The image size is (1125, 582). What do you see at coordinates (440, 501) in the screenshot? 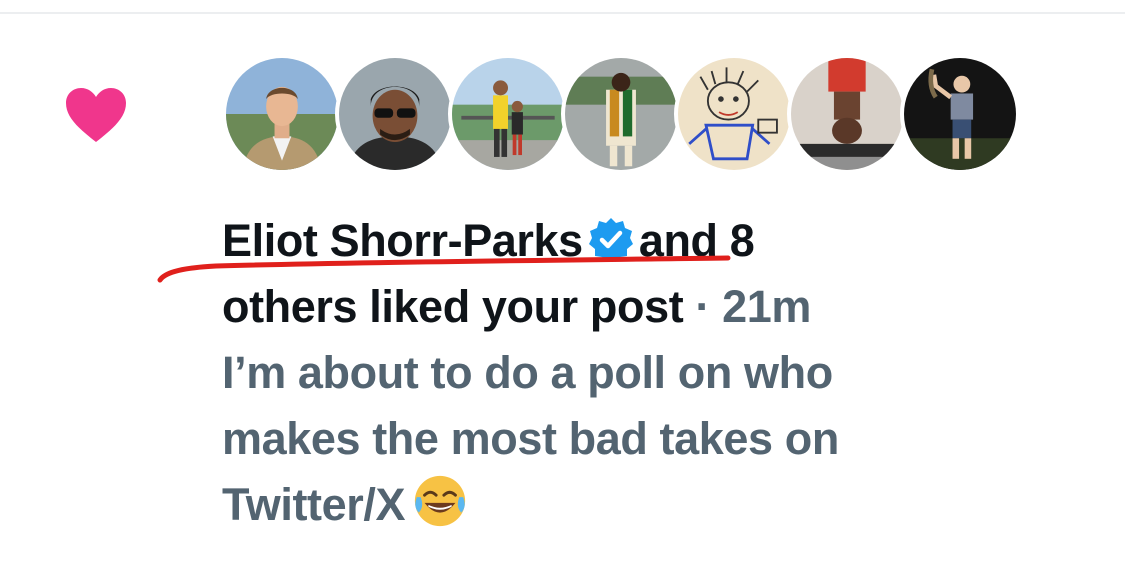
I see `face-with-tears-of-joy-icon` at bounding box center [440, 501].